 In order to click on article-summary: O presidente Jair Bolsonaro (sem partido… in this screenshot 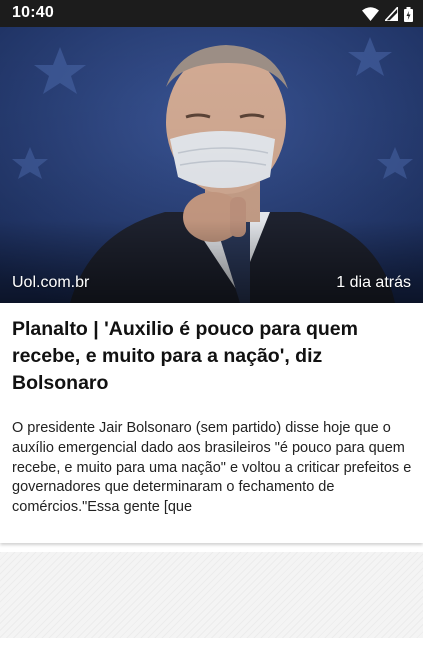, I will do `click(212, 468)`.